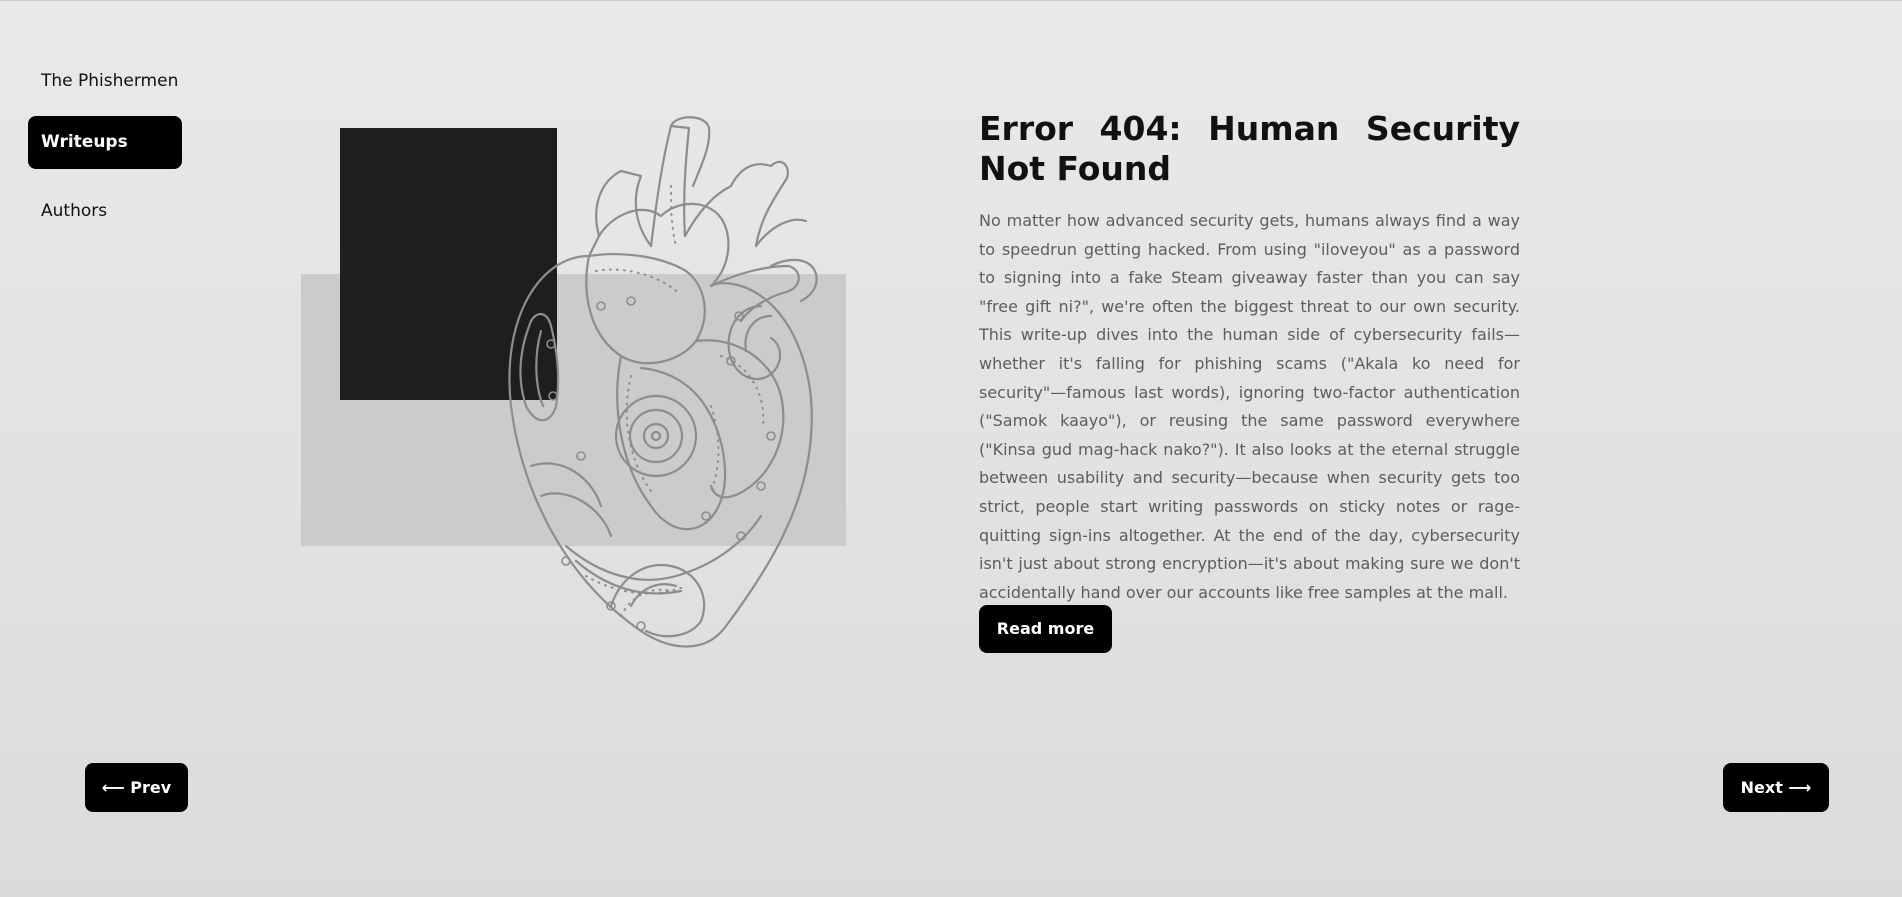 Image resolution: width=1902 pixels, height=897 pixels. I want to click on nav-item-writeups: Writeups, so click(105, 142).